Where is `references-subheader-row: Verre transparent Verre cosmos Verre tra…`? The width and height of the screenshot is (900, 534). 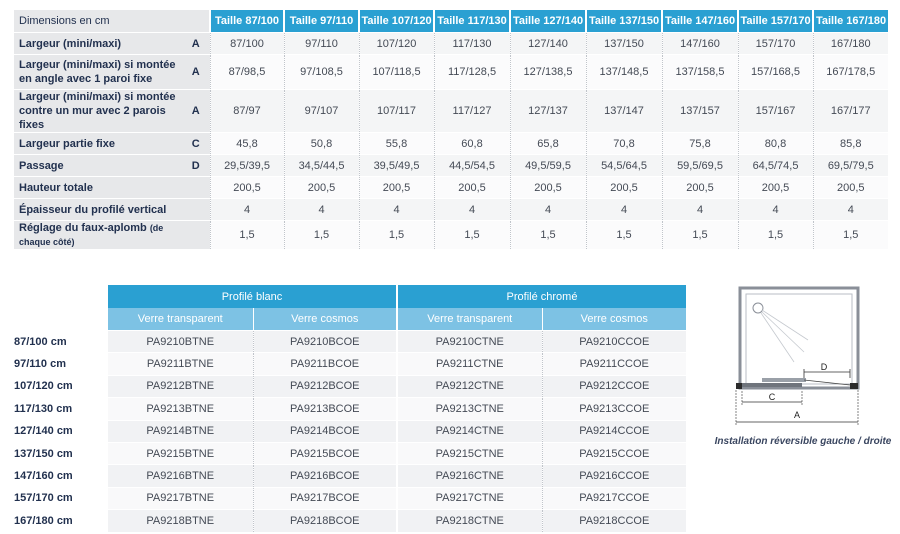 references-subheader-row: Verre transparent Verre cosmos Verre tra… is located at coordinates (350, 319).